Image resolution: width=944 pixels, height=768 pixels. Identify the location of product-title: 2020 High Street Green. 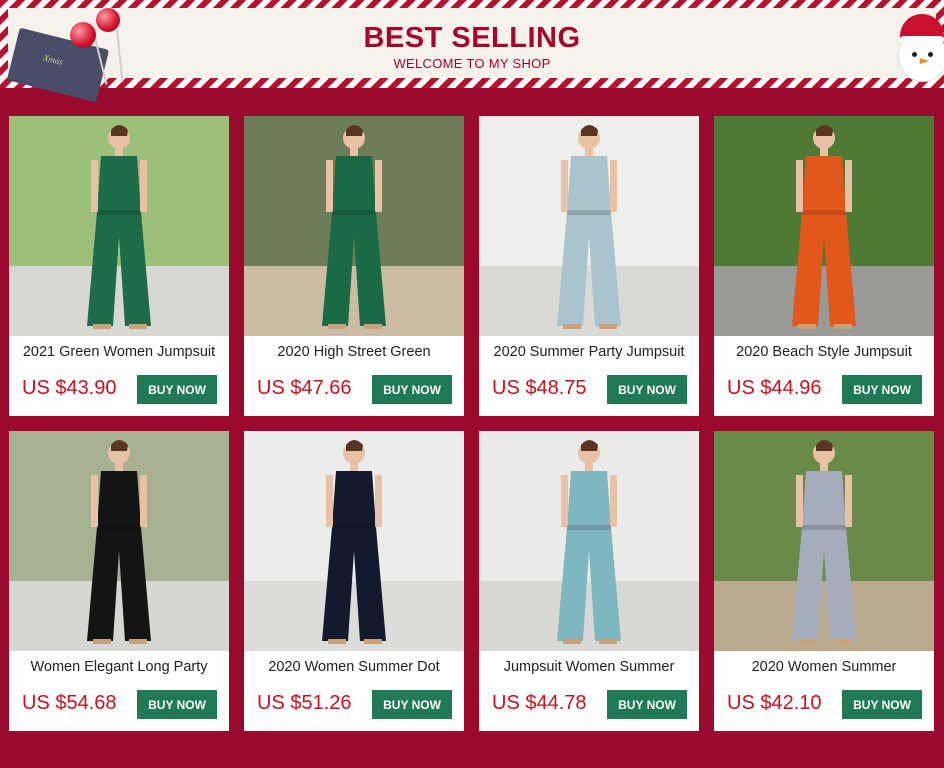
(354, 352).